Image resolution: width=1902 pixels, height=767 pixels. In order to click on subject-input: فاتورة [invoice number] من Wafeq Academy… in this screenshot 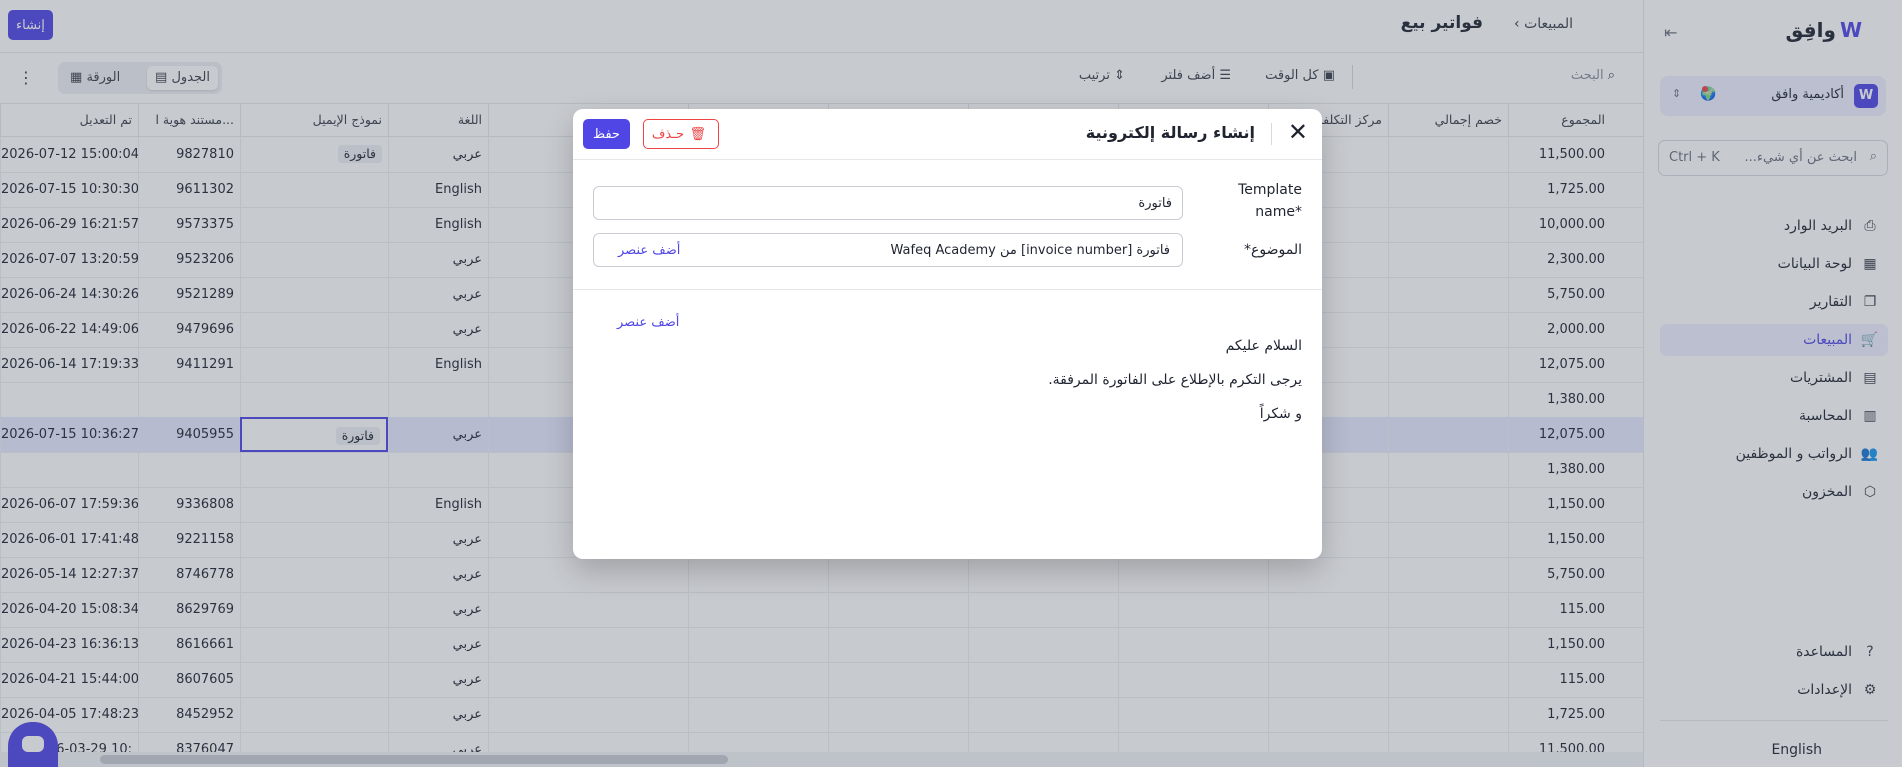, I will do `click(888, 250)`.